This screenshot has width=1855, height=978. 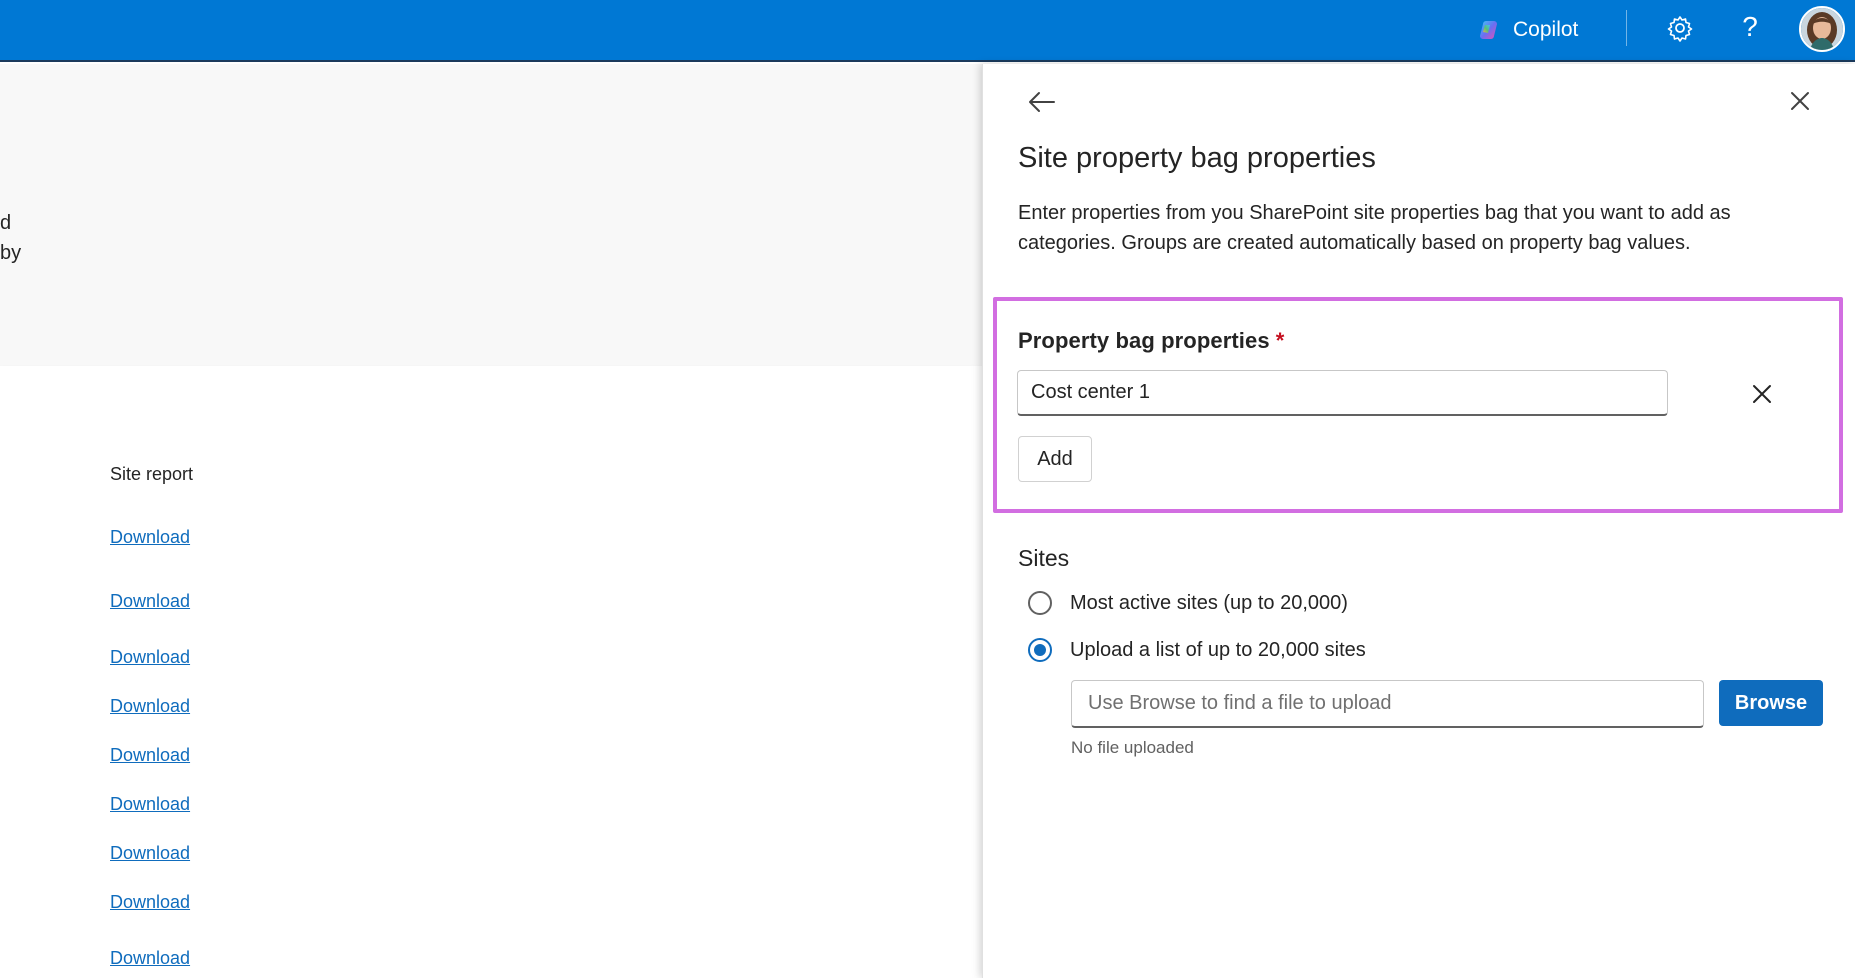 What do you see at coordinates (1387, 704) in the screenshot?
I see `file-upload-input` at bounding box center [1387, 704].